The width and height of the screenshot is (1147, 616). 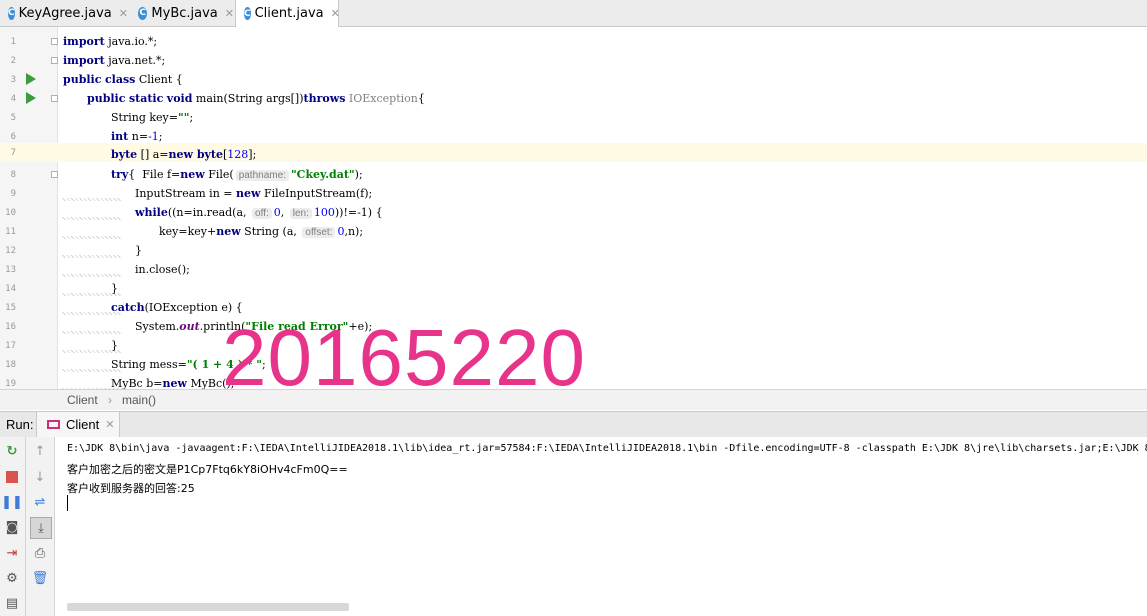 I want to click on breadcrumb-class: Client, so click(x=82, y=400).